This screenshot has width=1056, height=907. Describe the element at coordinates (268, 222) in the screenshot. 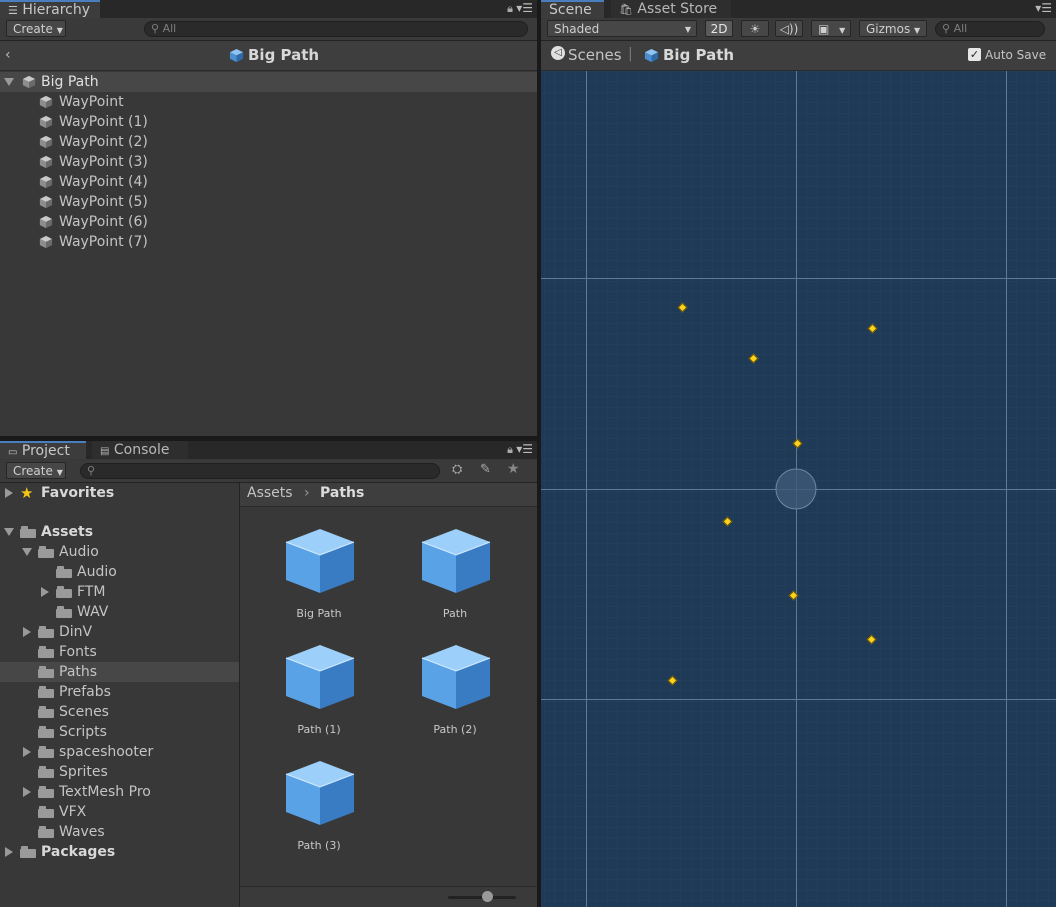

I see `hierarchy-item-waypoint: WayPoint (6)` at that location.